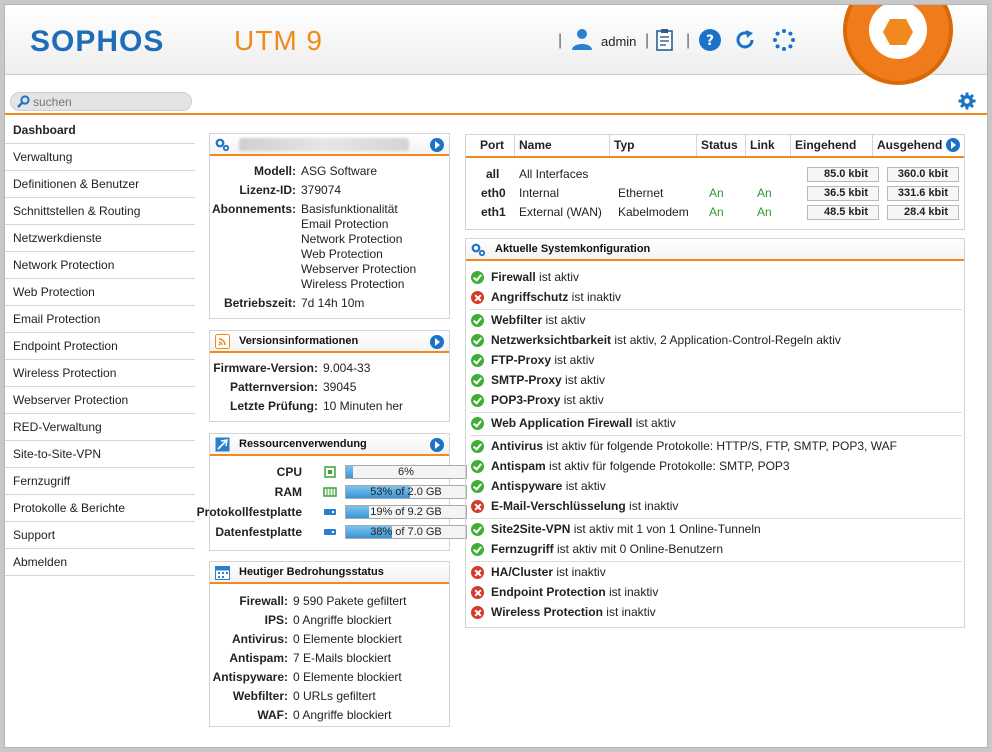  What do you see at coordinates (406, 472) in the screenshot?
I see `resource-bar: 6%` at bounding box center [406, 472].